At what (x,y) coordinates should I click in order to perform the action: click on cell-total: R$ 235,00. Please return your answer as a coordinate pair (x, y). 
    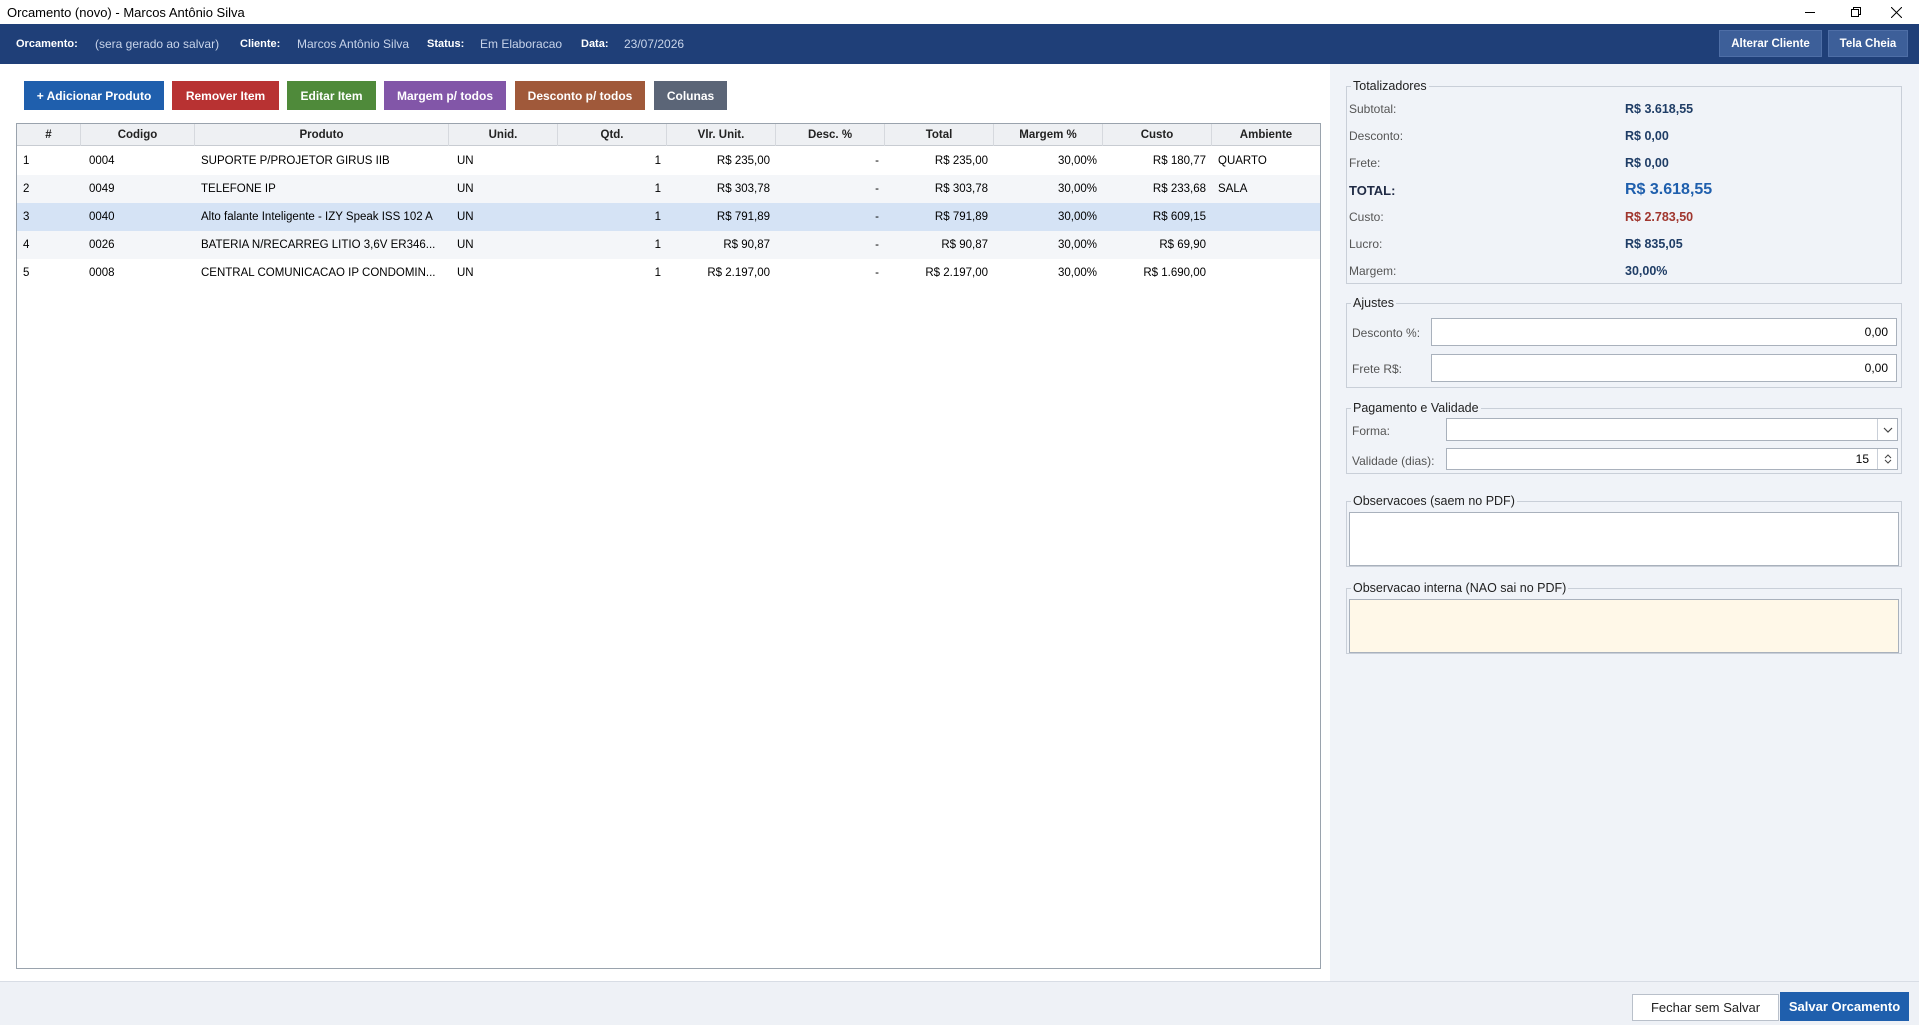
    Looking at the image, I should click on (961, 161).